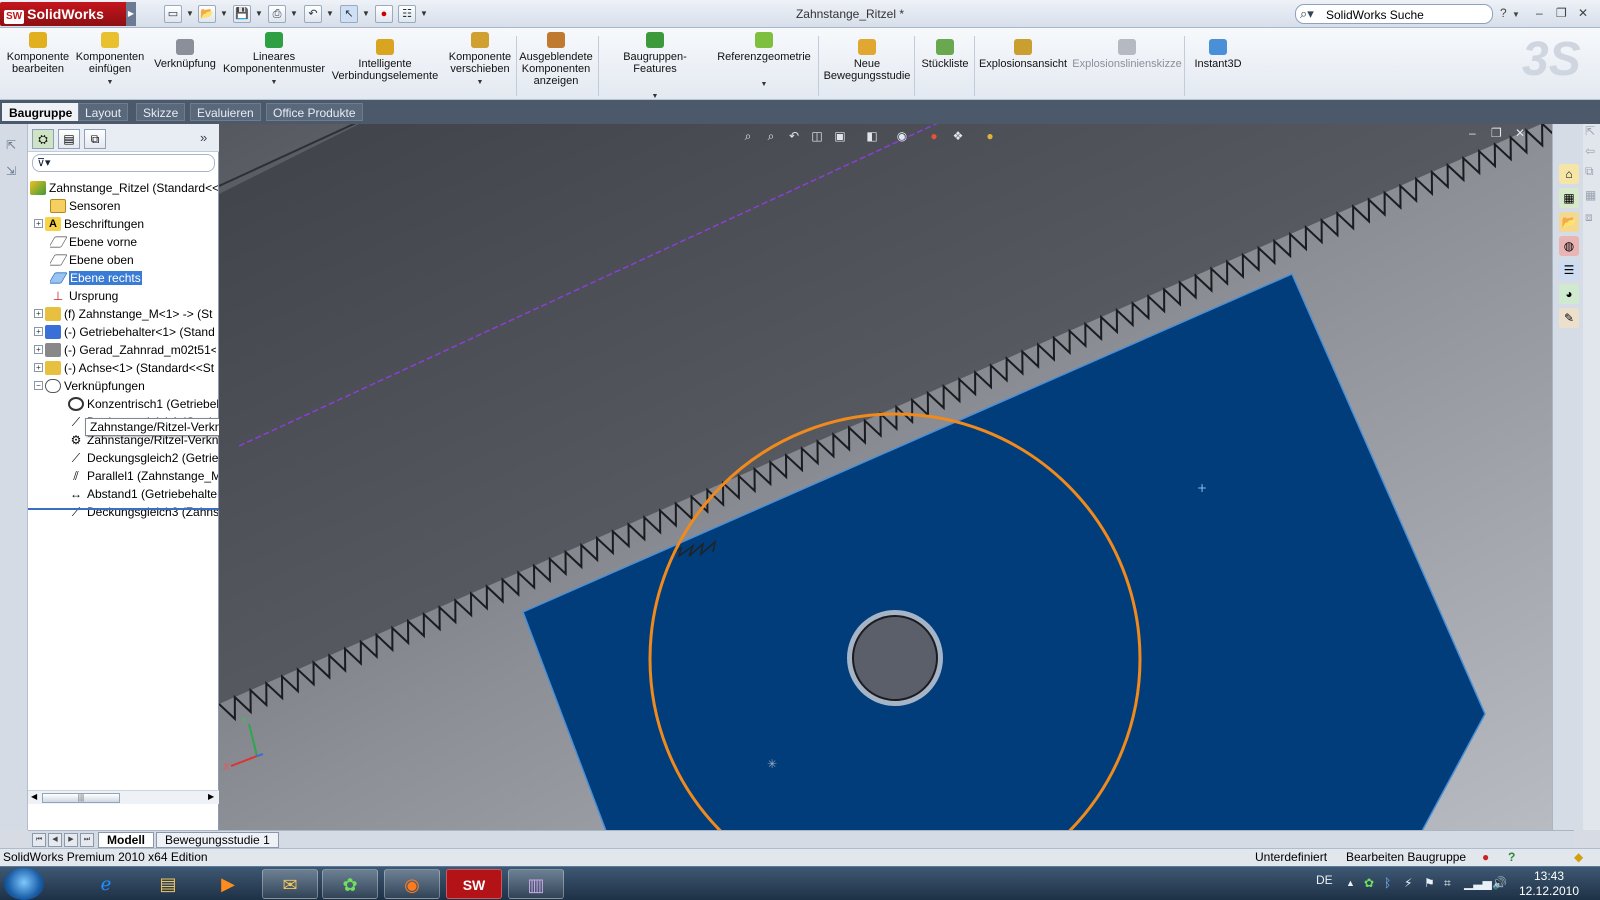 Image resolution: width=1600 pixels, height=900 pixels. Describe the element at coordinates (1429, 883) in the screenshot. I see `tray-action-center-icon: ⚑` at that location.